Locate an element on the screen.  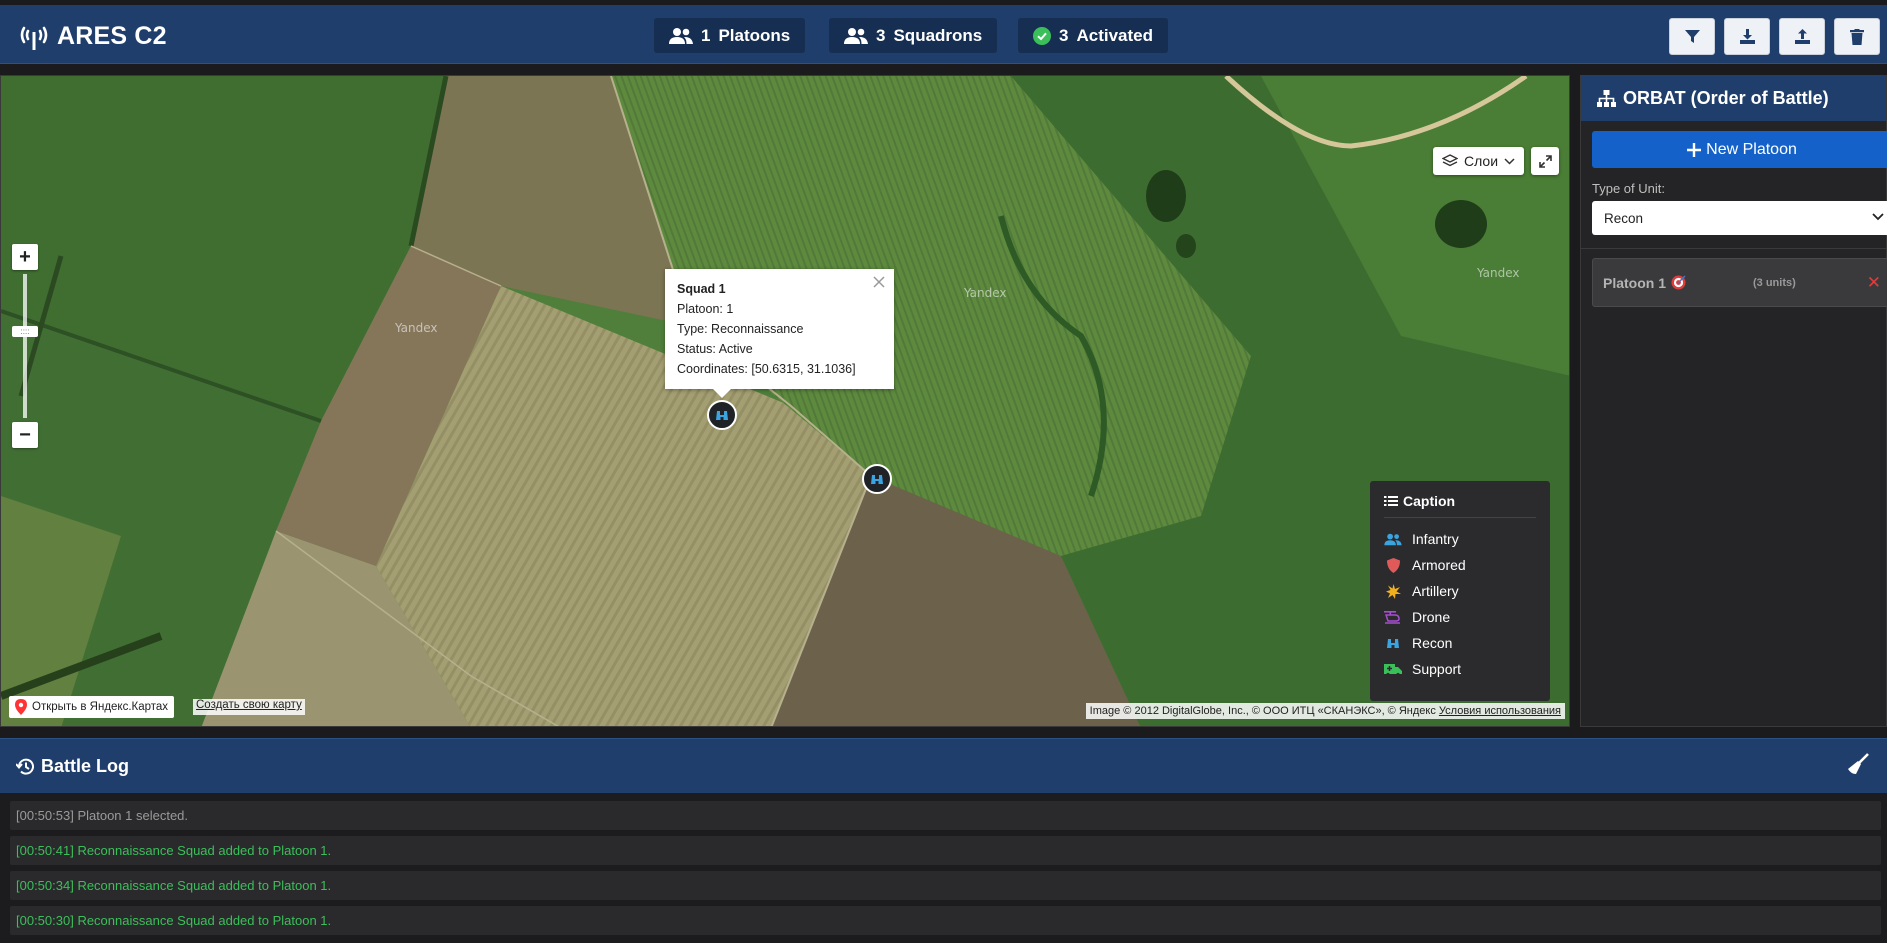
open-in-yandex-label: Открыть в Яндекс.Картах is located at coordinates (100, 707).